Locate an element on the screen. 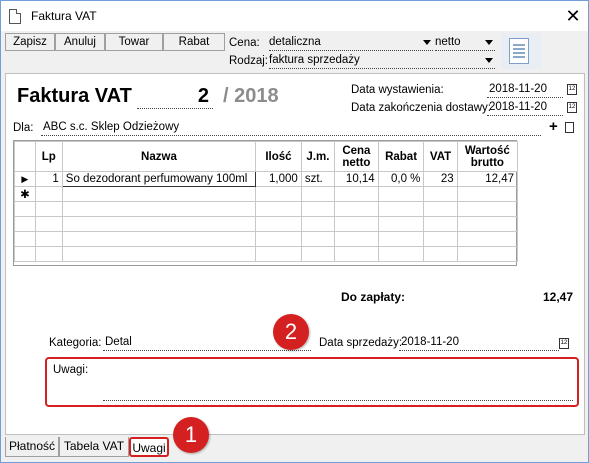 The height and width of the screenshot is (463, 589). invoice-number: 2 is located at coordinates (175, 97).